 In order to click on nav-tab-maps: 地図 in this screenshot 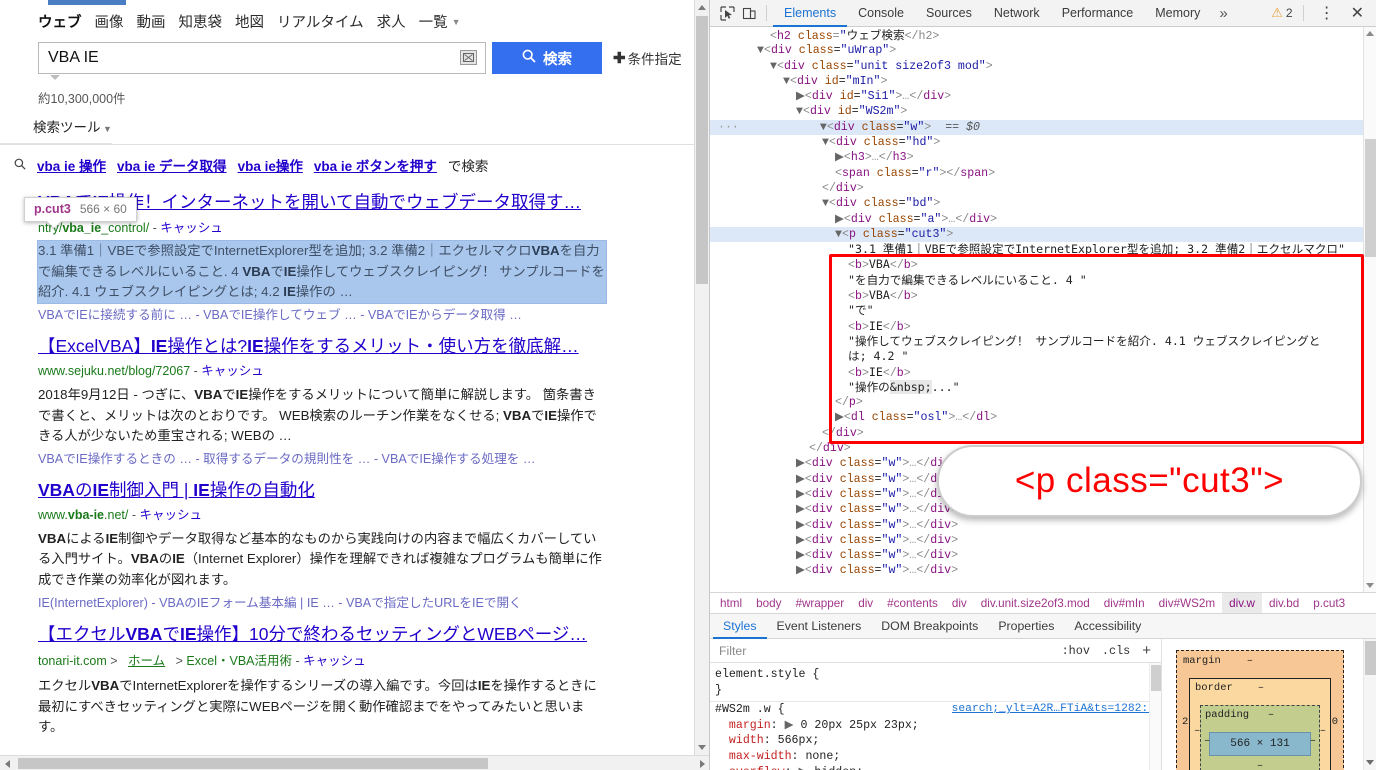, I will do `click(249, 21)`.